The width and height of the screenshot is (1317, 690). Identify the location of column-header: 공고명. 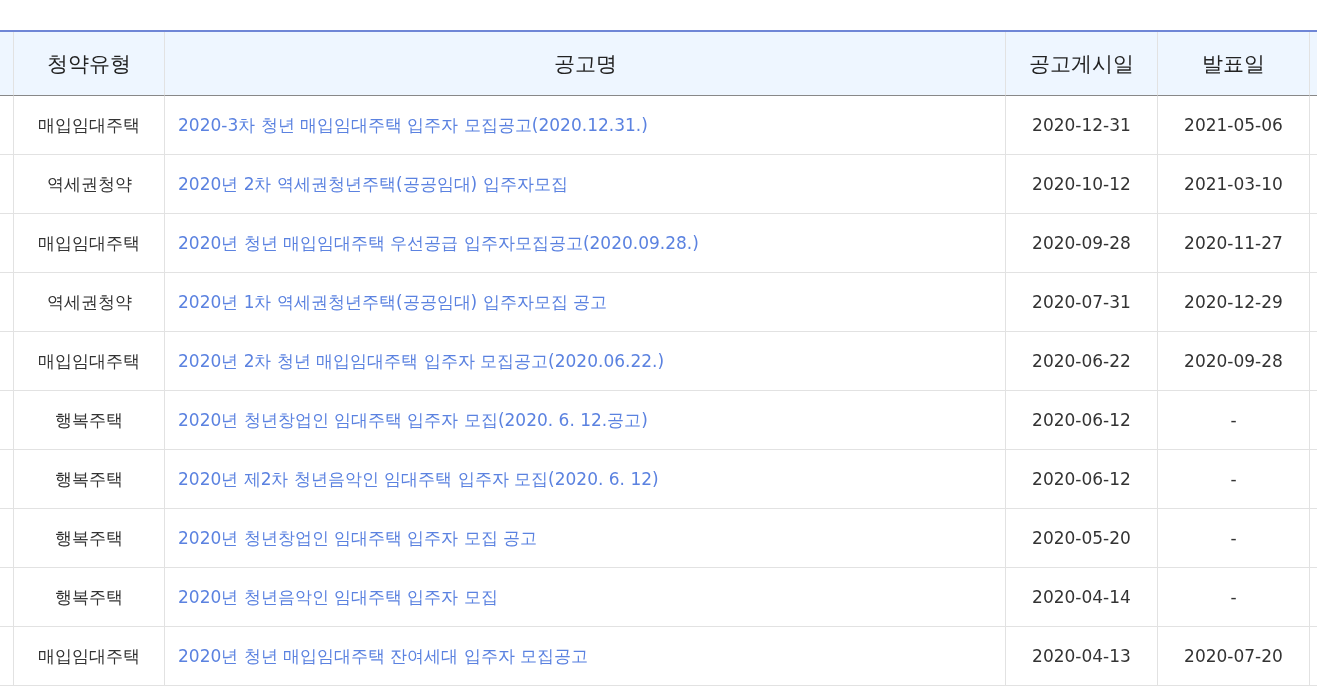
(585, 64).